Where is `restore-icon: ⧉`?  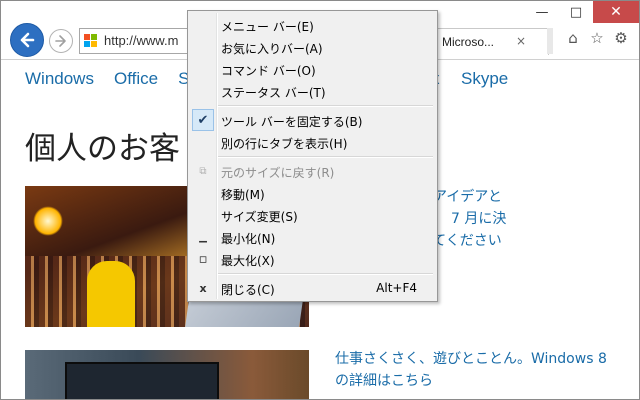 restore-icon: ⧉ is located at coordinates (203, 171).